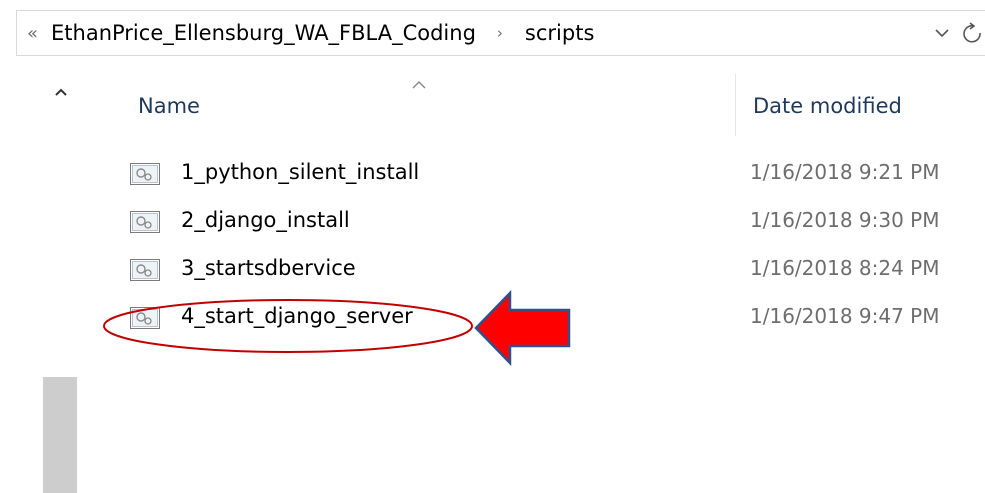  I want to click on file-name: 3_startsdbervice, so click(268, 268).